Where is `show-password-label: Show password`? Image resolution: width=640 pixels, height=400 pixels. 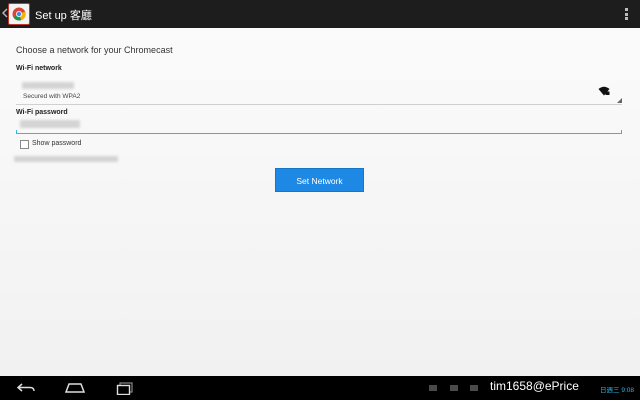
show-password-label: Show password is located at coordinates (56, 143).